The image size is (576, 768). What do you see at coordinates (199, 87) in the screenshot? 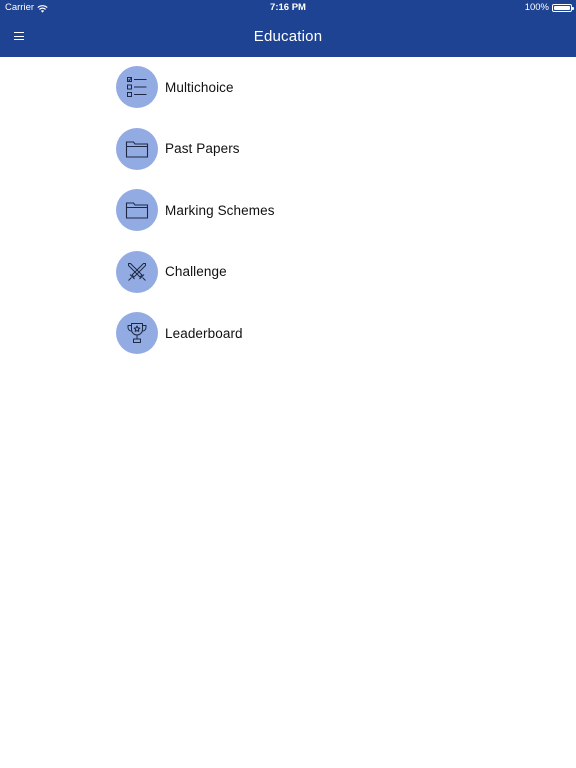
I see `menu-item-label: Multichoice` at bounding box center [199, 87].